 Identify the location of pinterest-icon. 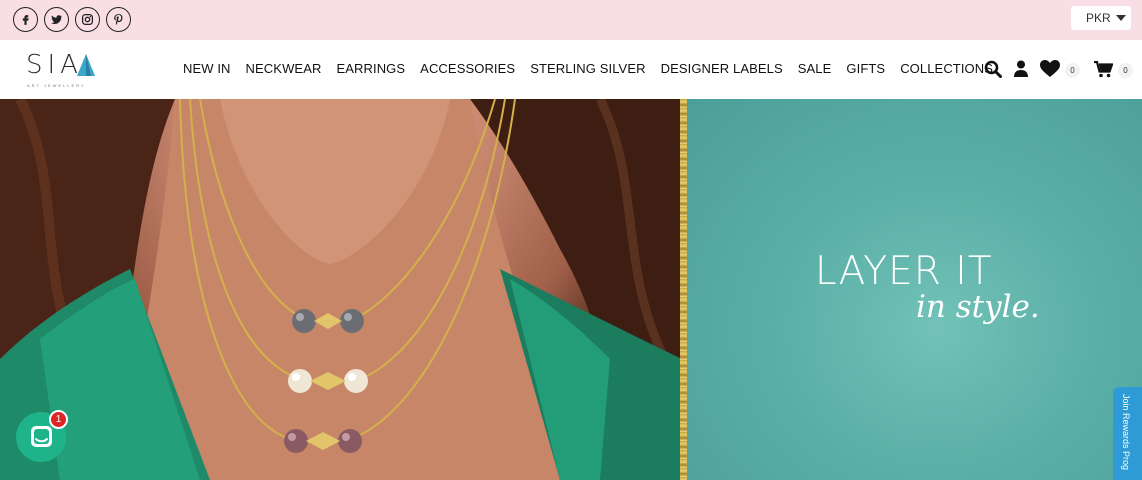
(118, 19).